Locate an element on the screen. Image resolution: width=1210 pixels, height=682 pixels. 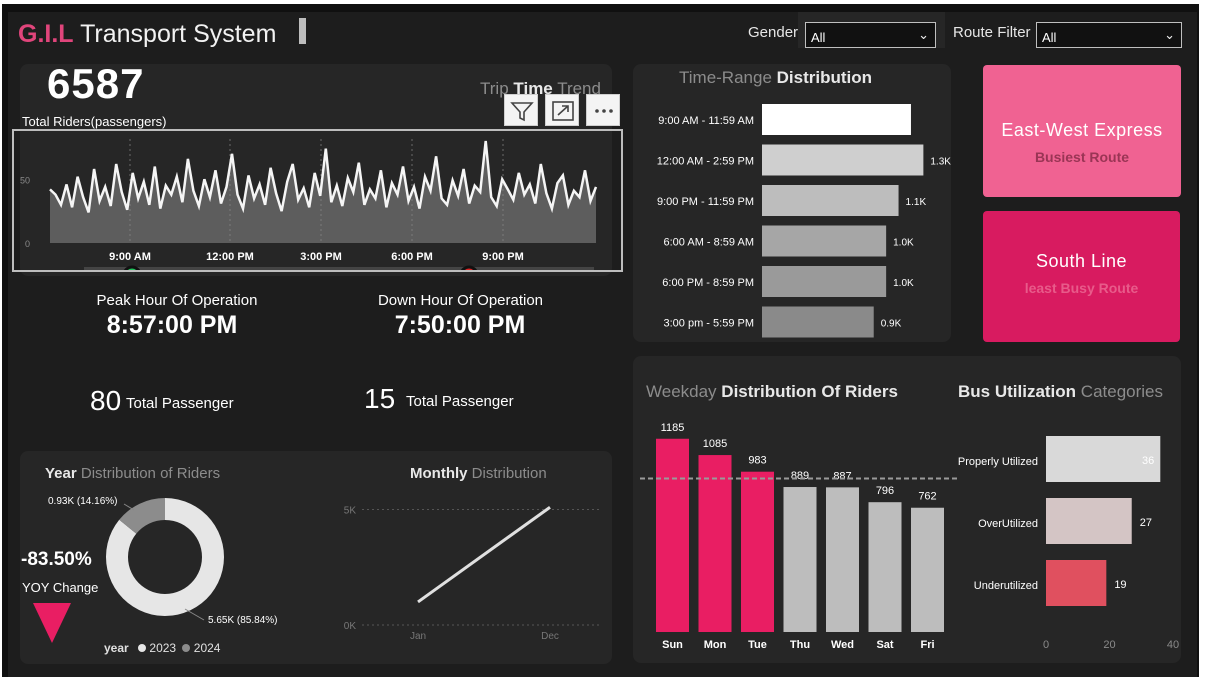
weekday-category-label: Thu is located at coordinates (800, 645).